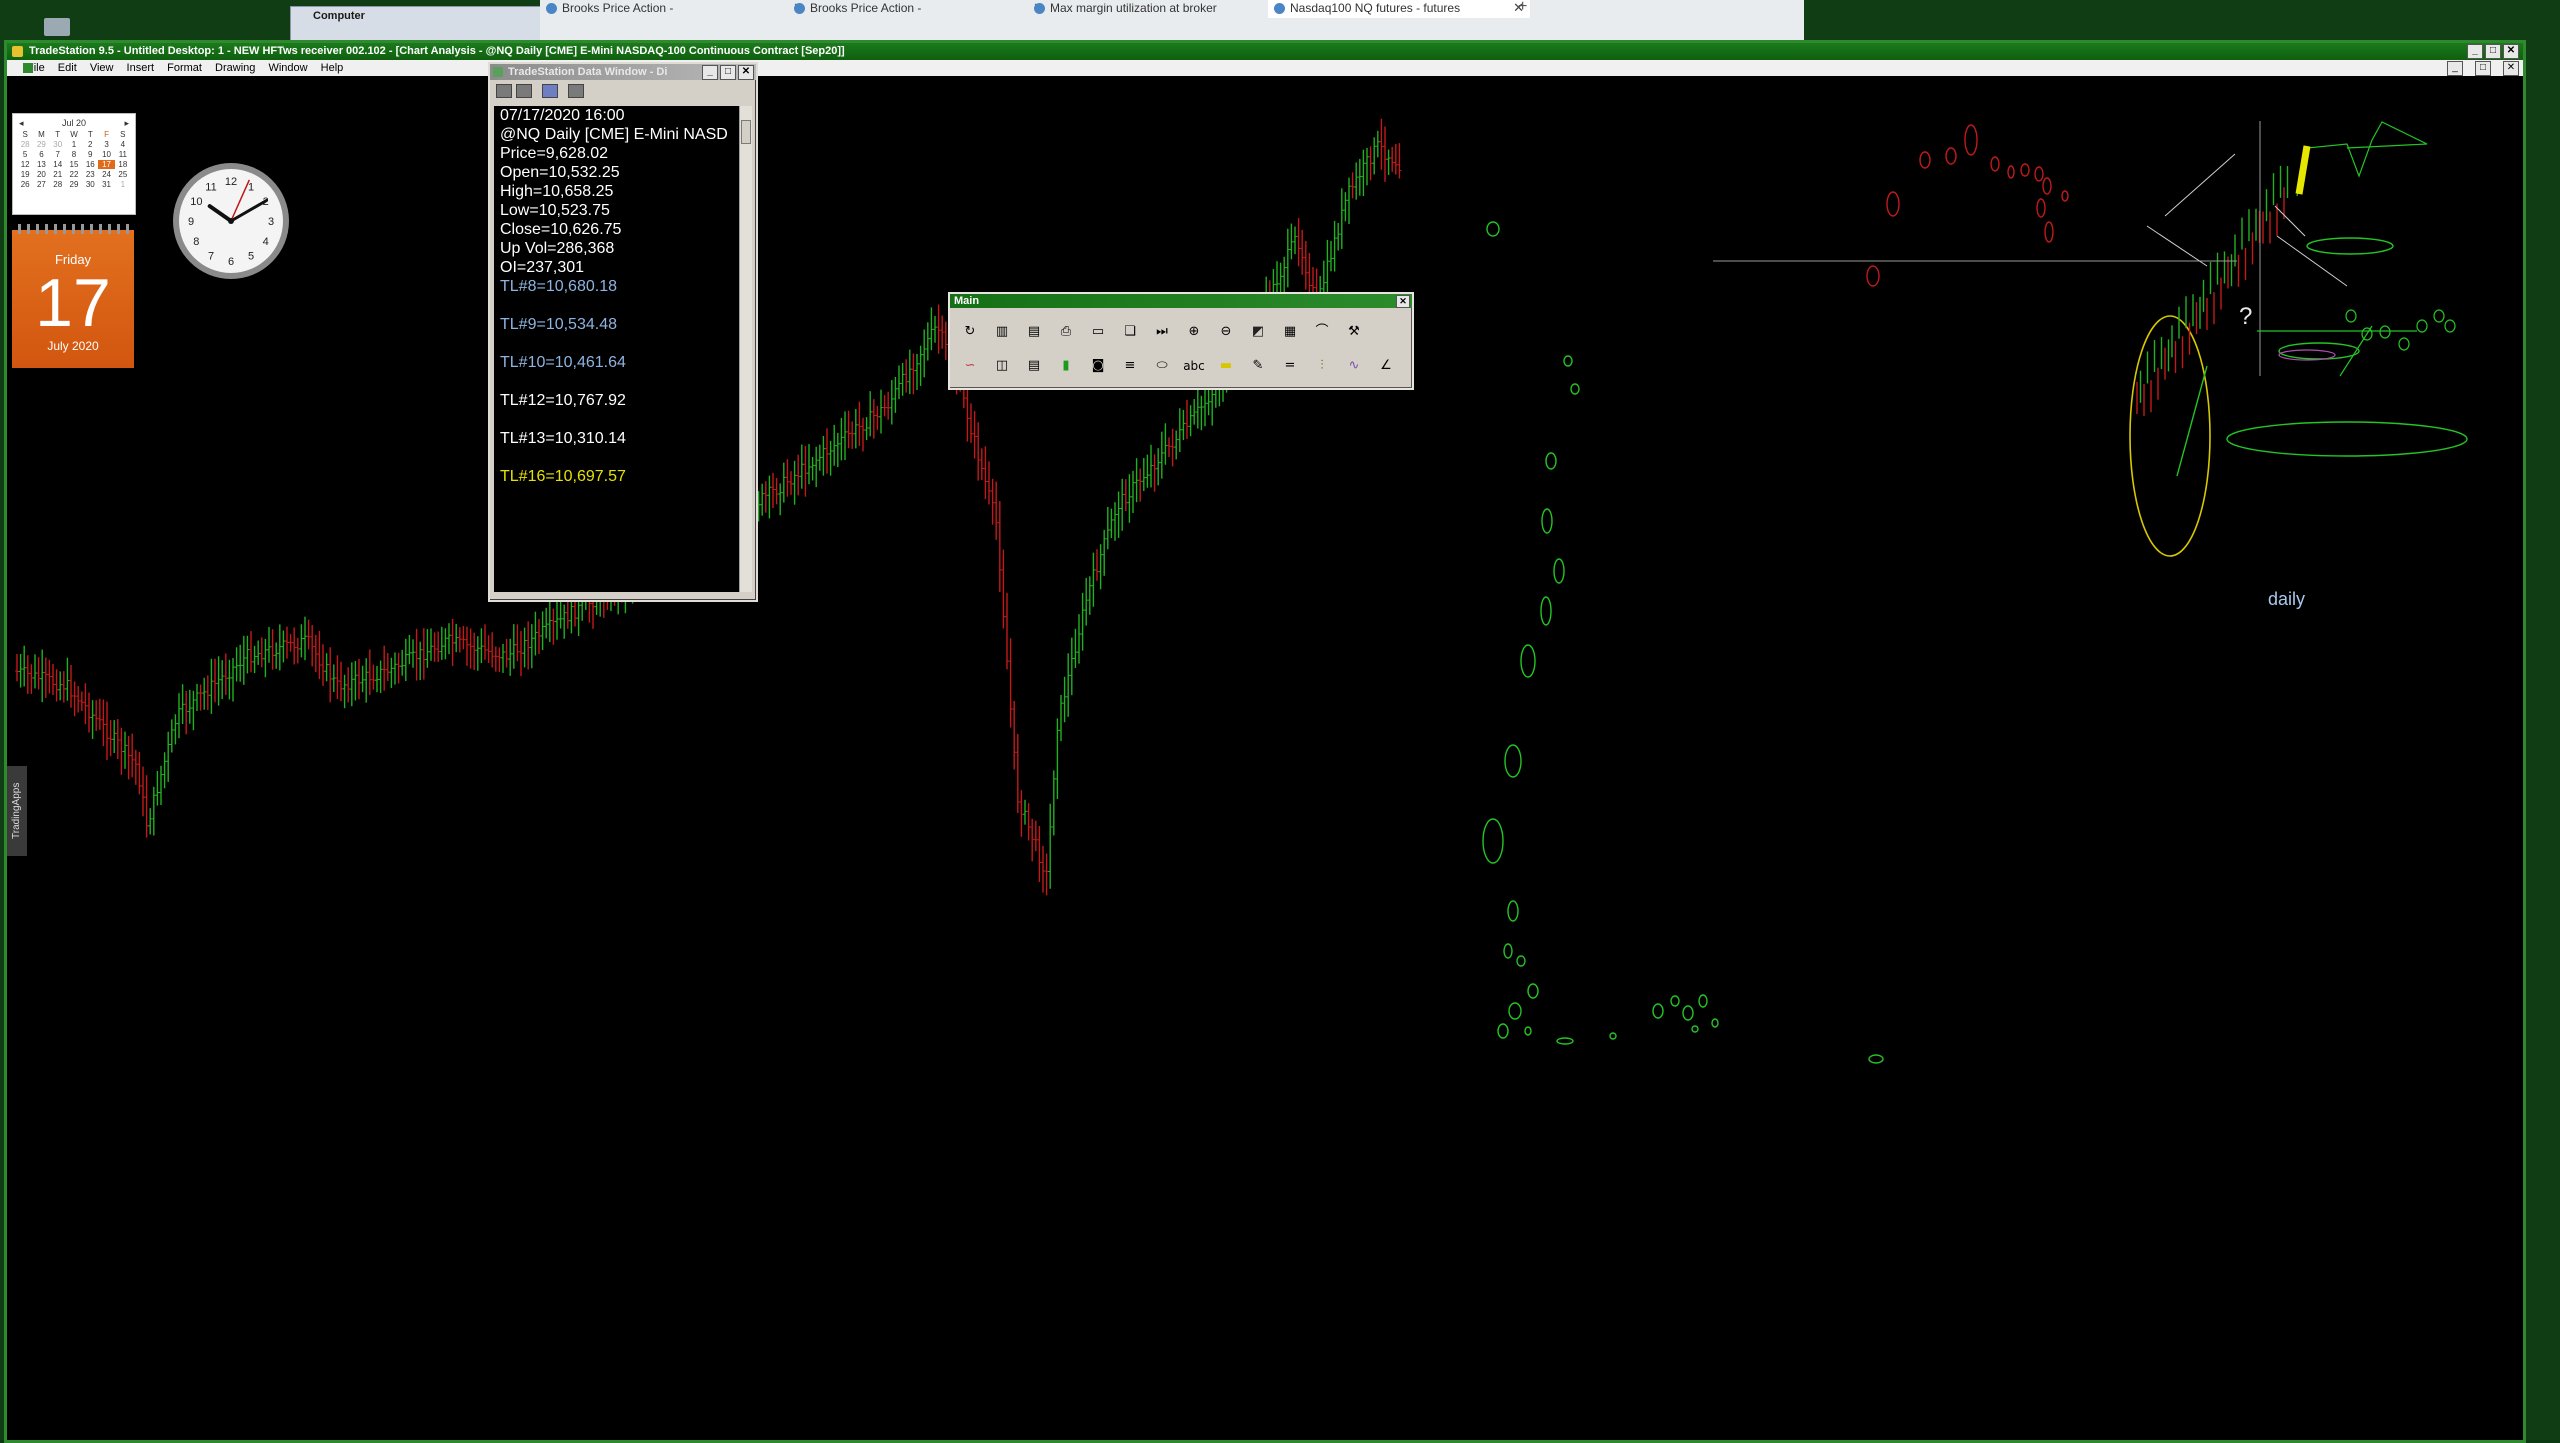  I want to click on next-month-icon: ▸, so click(126, 123).